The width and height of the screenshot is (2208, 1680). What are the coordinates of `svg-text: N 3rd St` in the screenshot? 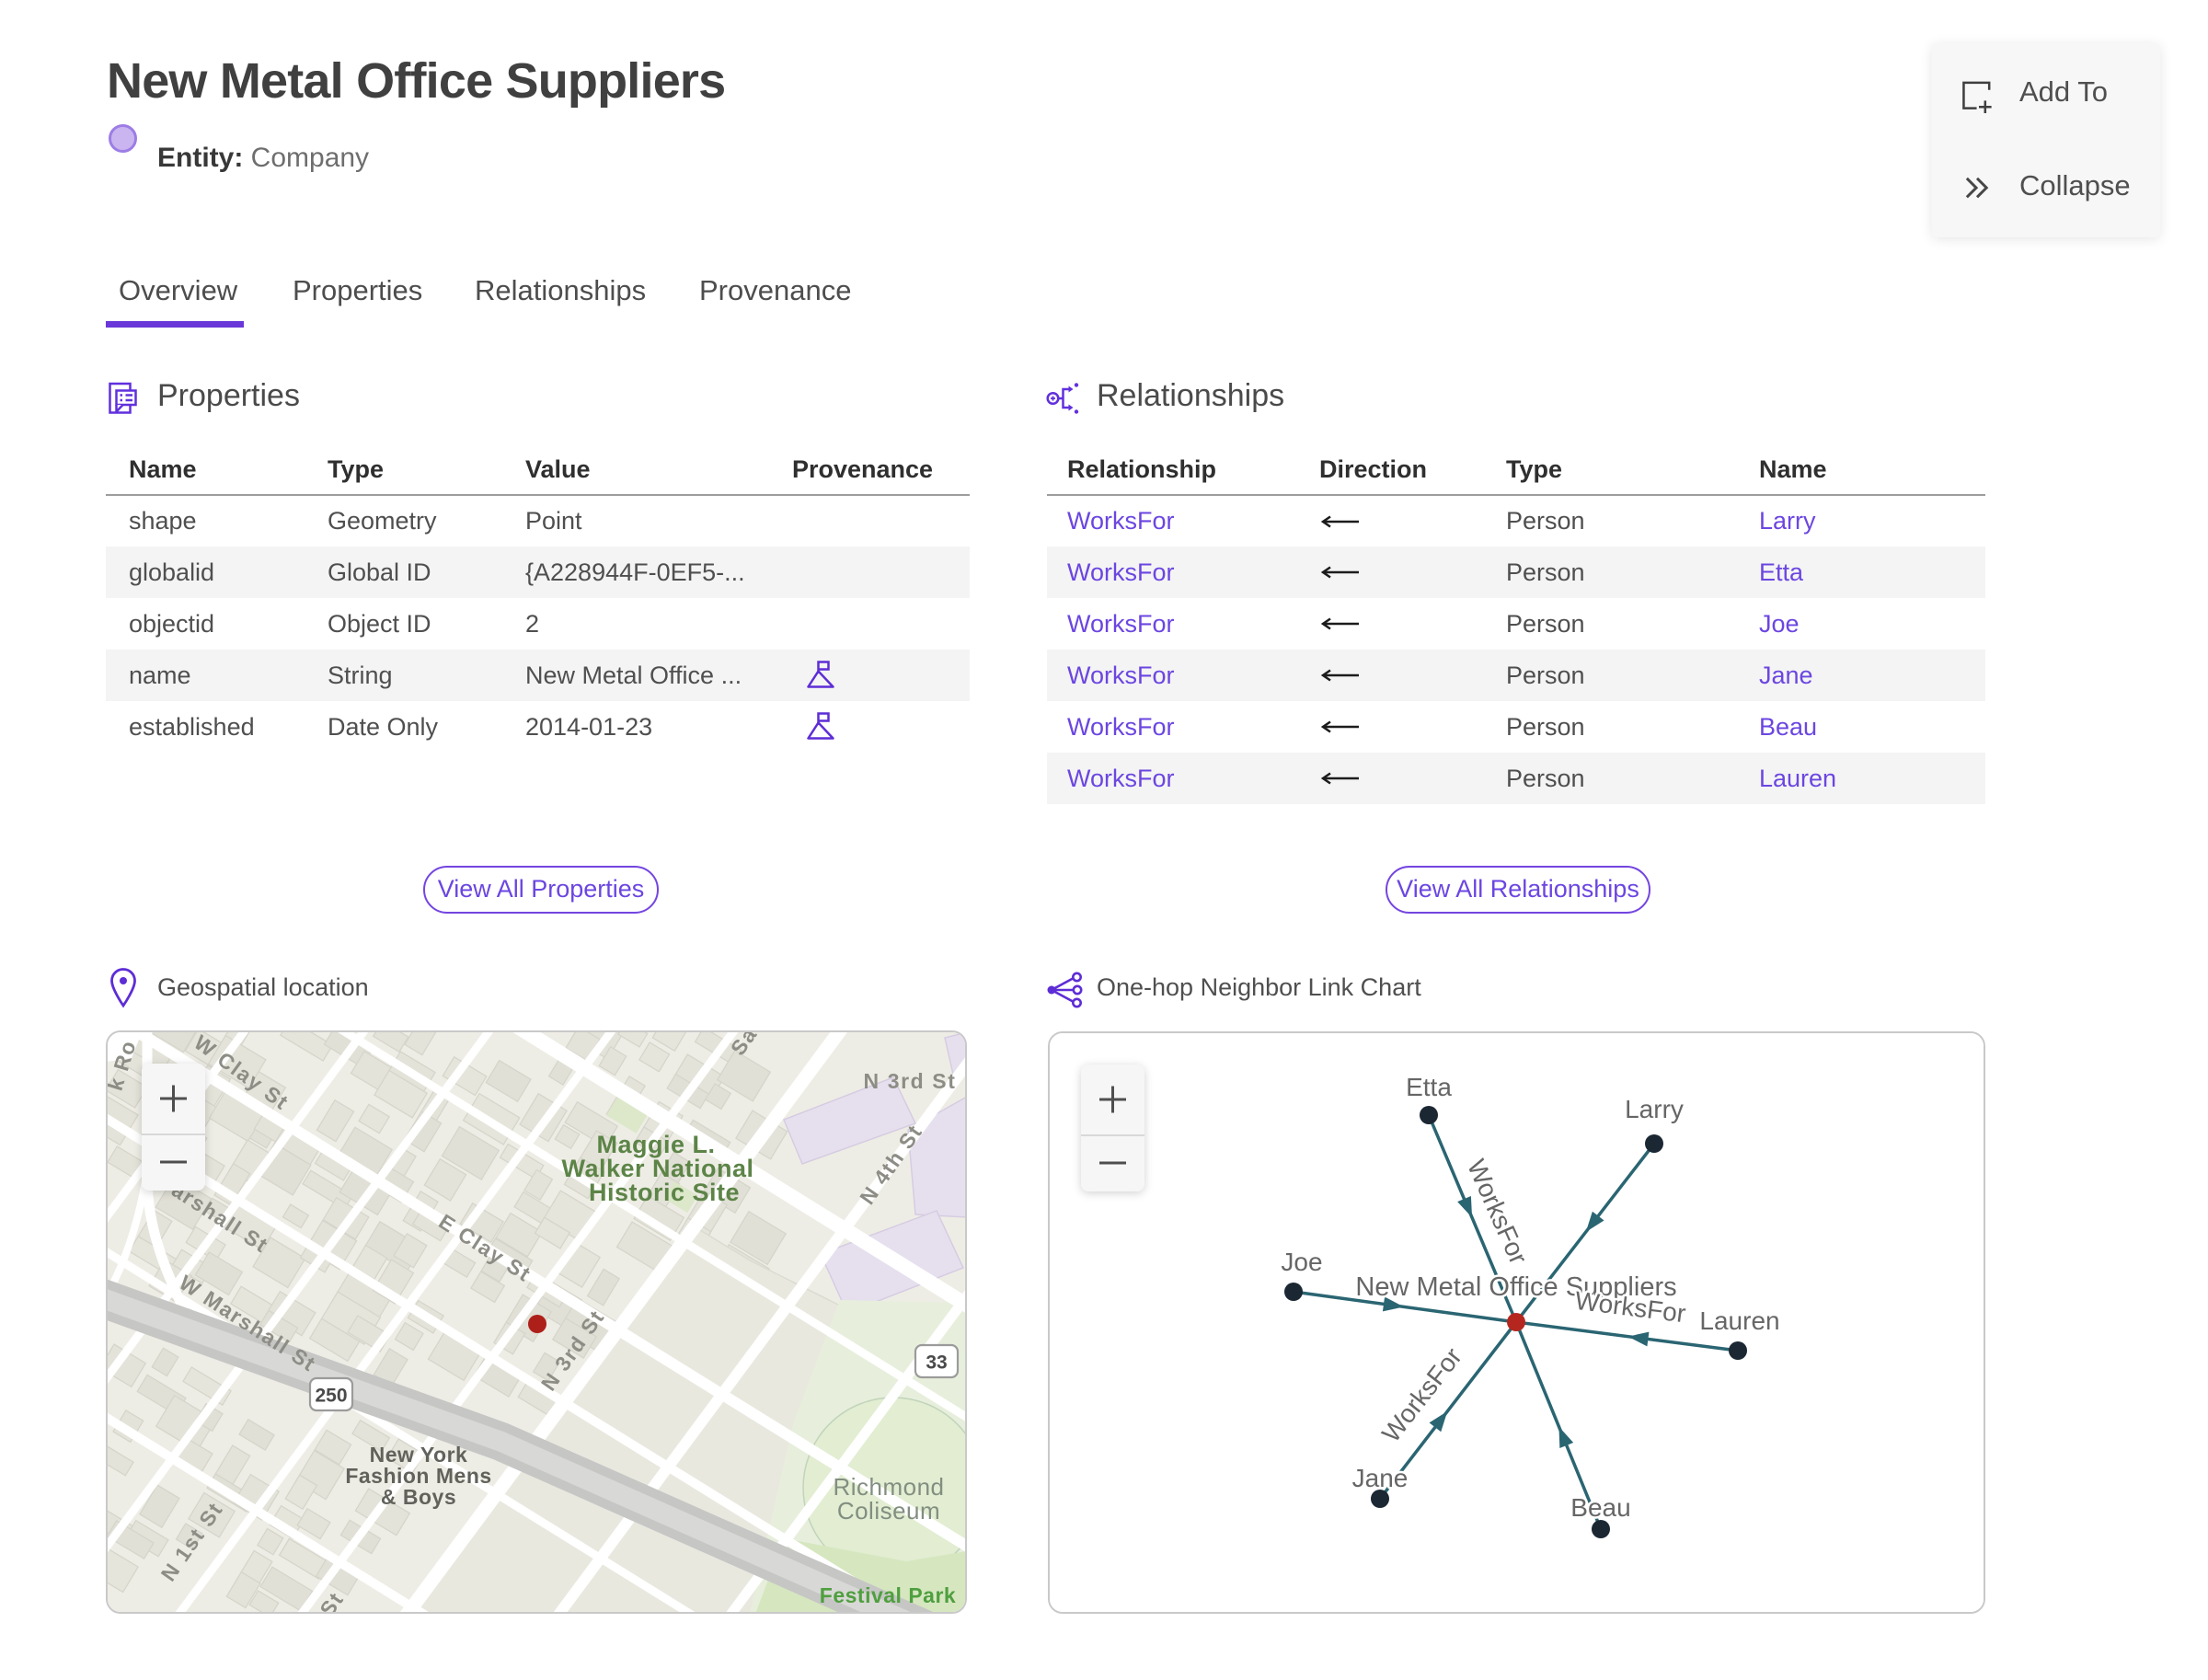 It's located at (910, 1081).